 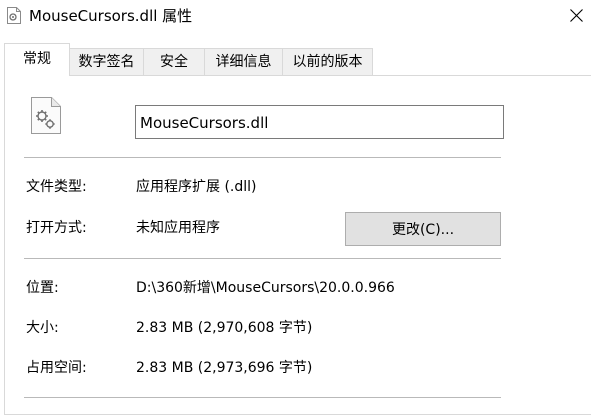 What do you see at coordinates (327, 61) in the screenshot?
I see `tab-previous-versions: 以前的版本` at bounding box center [327, 61].